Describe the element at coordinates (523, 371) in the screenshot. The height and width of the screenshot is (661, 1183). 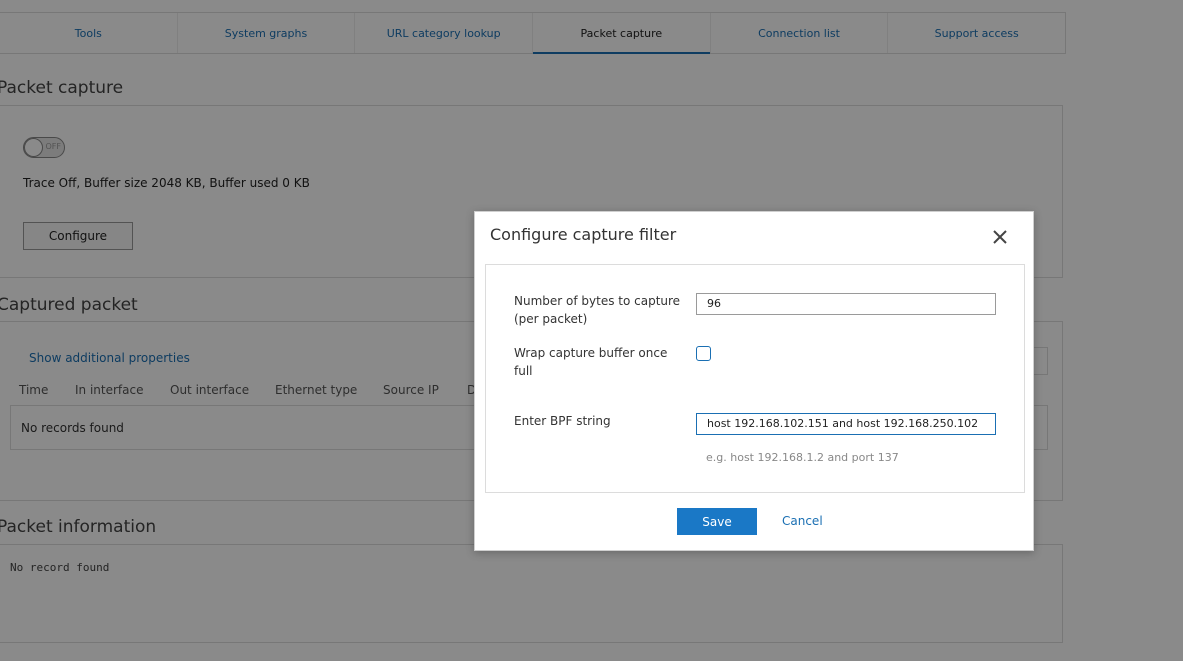
I see `wrap-label-line2: full` at that location.